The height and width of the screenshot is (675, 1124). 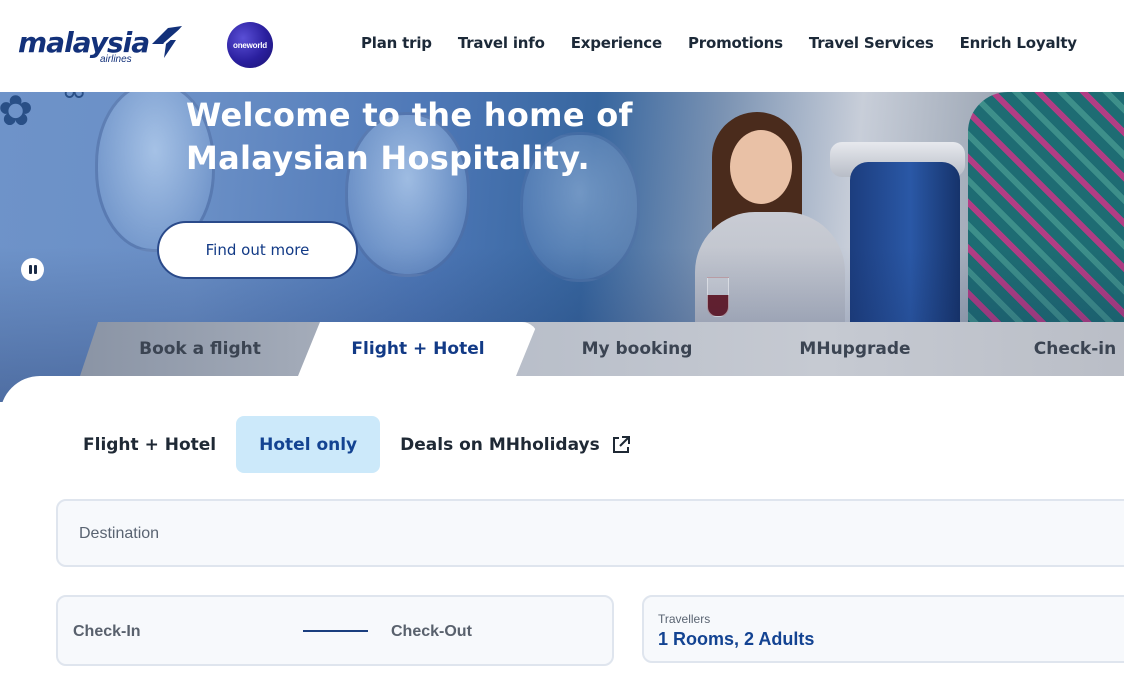 What do you see at coordinates (855, 349) in the screenshot?
I see `tab-mhupgrade: MHupgrade` at bounding box center [855, 349].